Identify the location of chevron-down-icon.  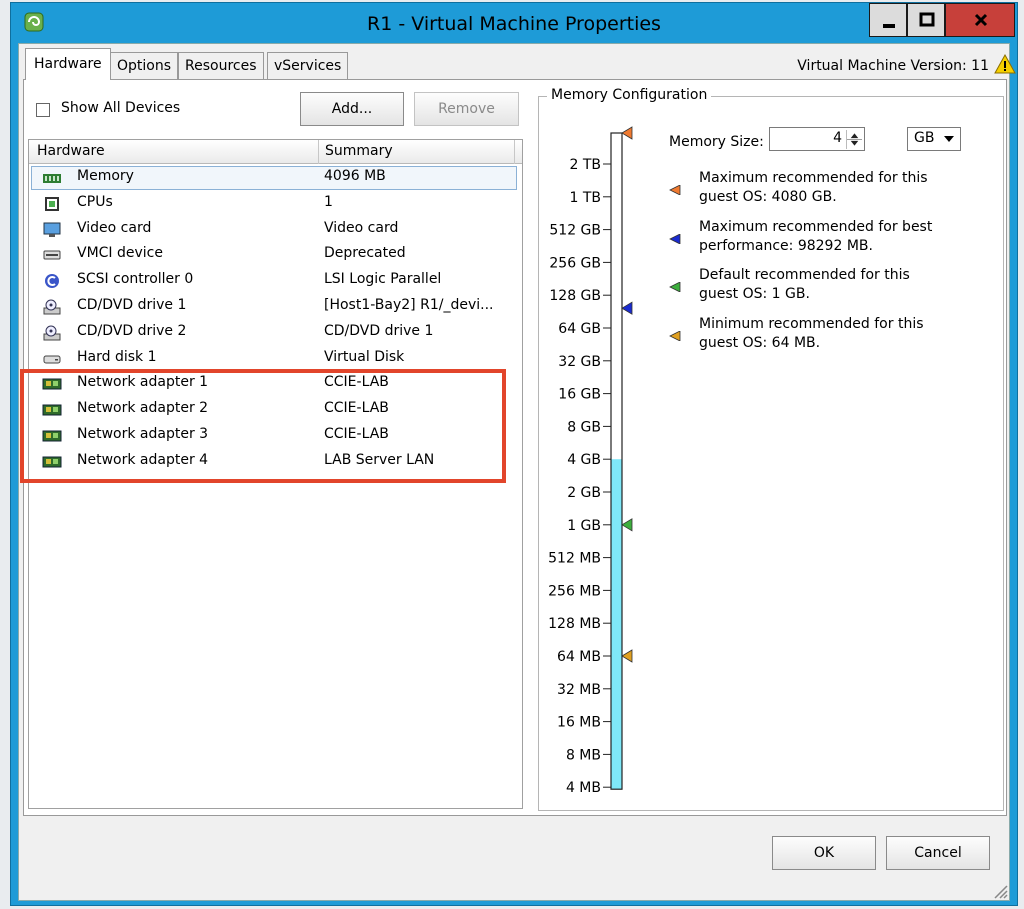
(949, 139).